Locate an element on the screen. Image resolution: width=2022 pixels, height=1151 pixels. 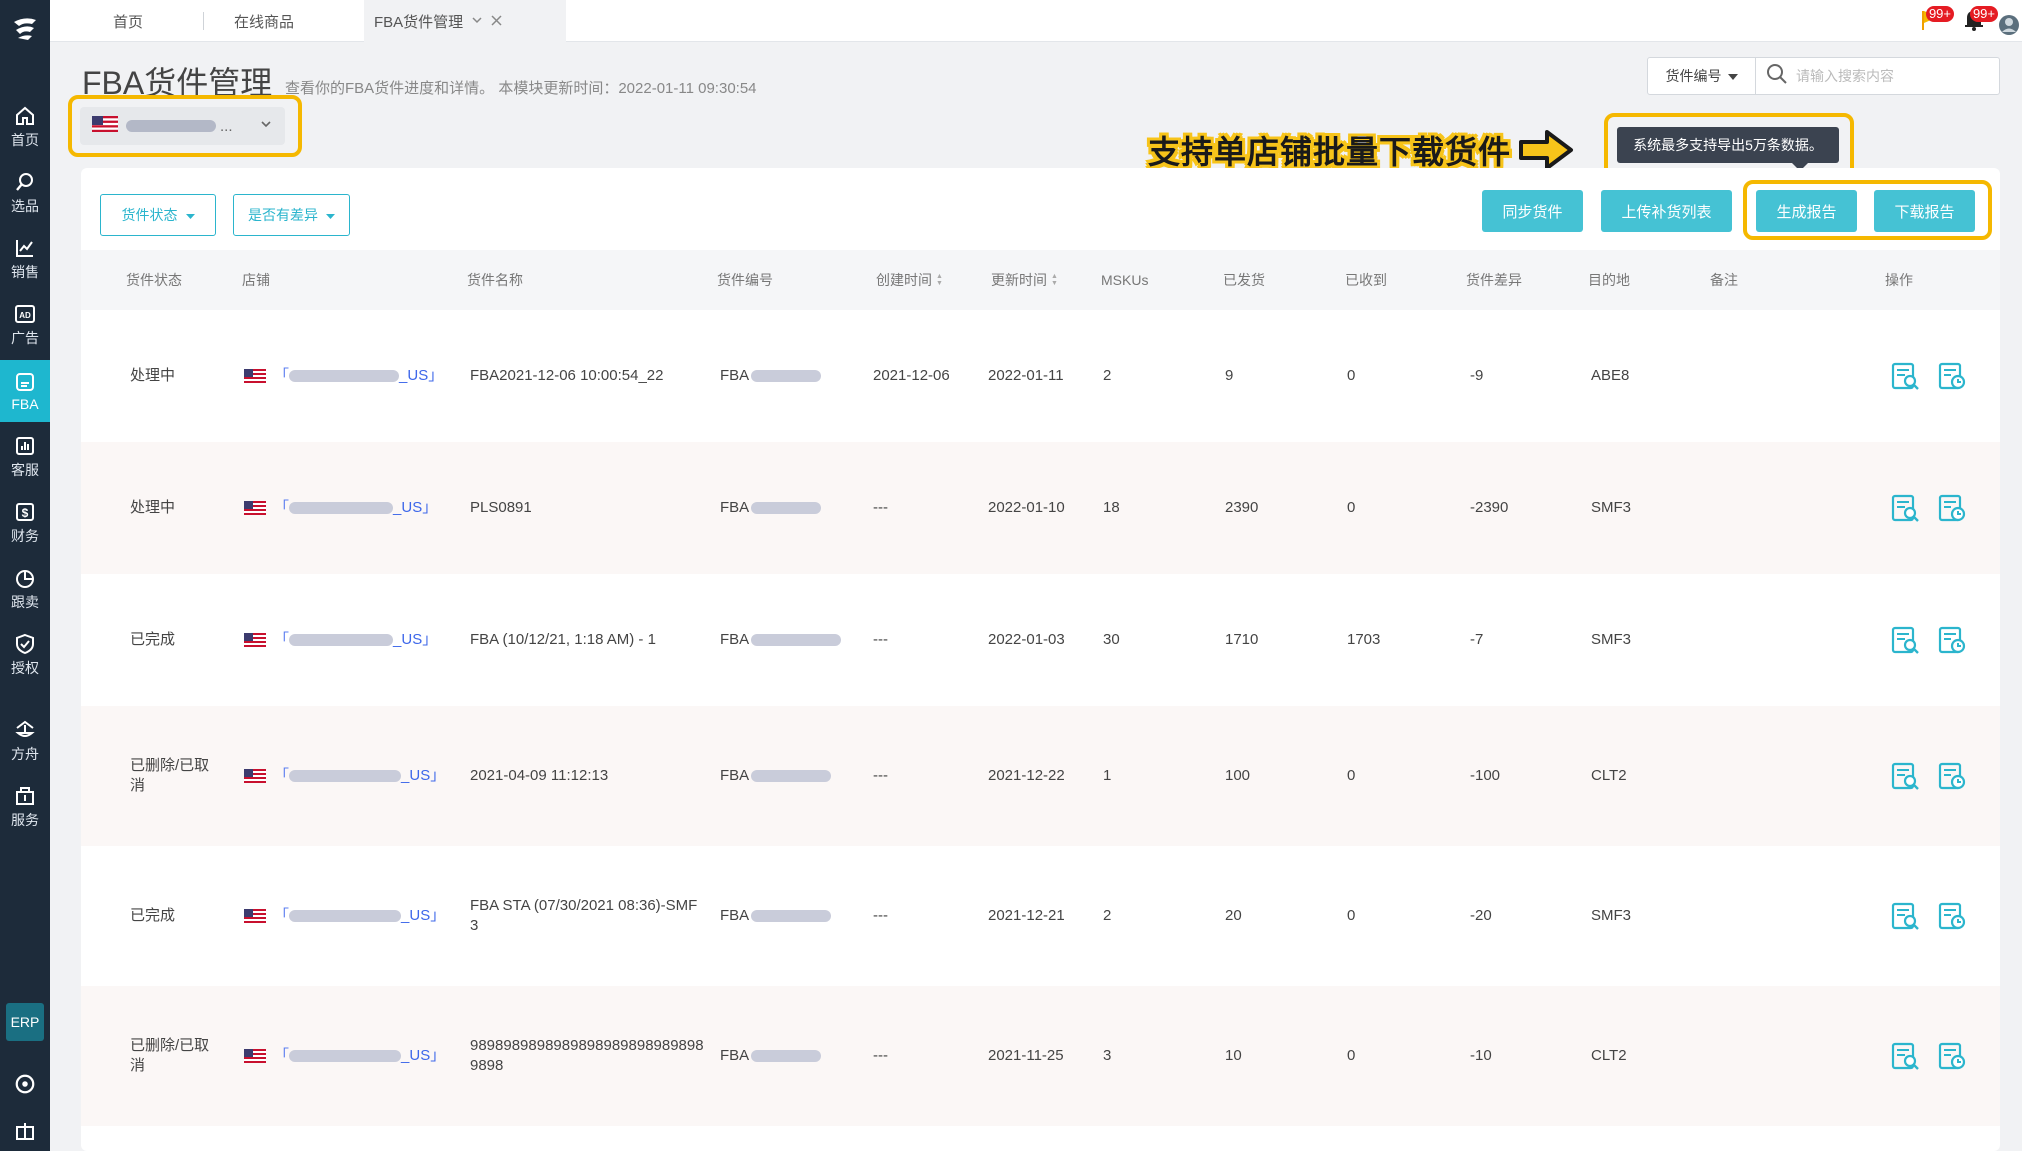
sidebar-item-follow: 跟卖 is located at coordinates (25, 589).